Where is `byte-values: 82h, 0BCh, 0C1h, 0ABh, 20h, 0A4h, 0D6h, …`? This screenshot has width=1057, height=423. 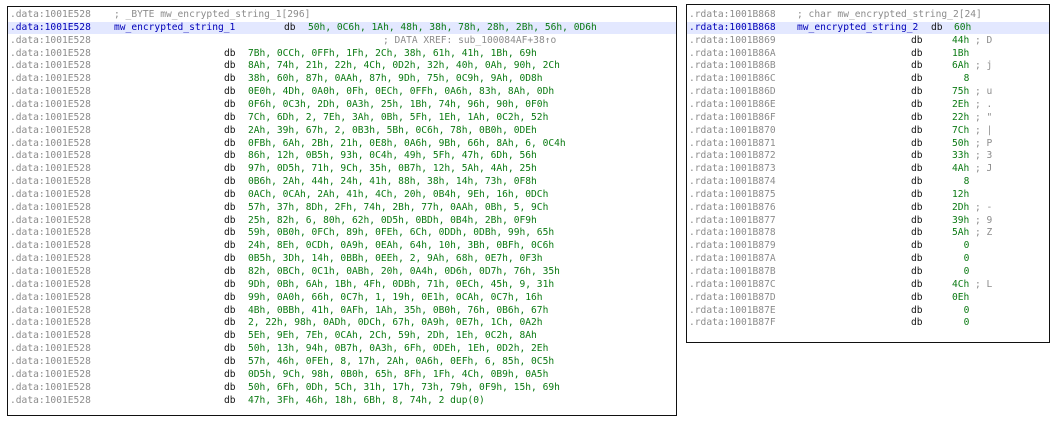
byte-values: 82h, 0BCh, 0C1h, 0ABh, 20h, 0A4h, 0D6h, … is located at coordinates (404, 271).